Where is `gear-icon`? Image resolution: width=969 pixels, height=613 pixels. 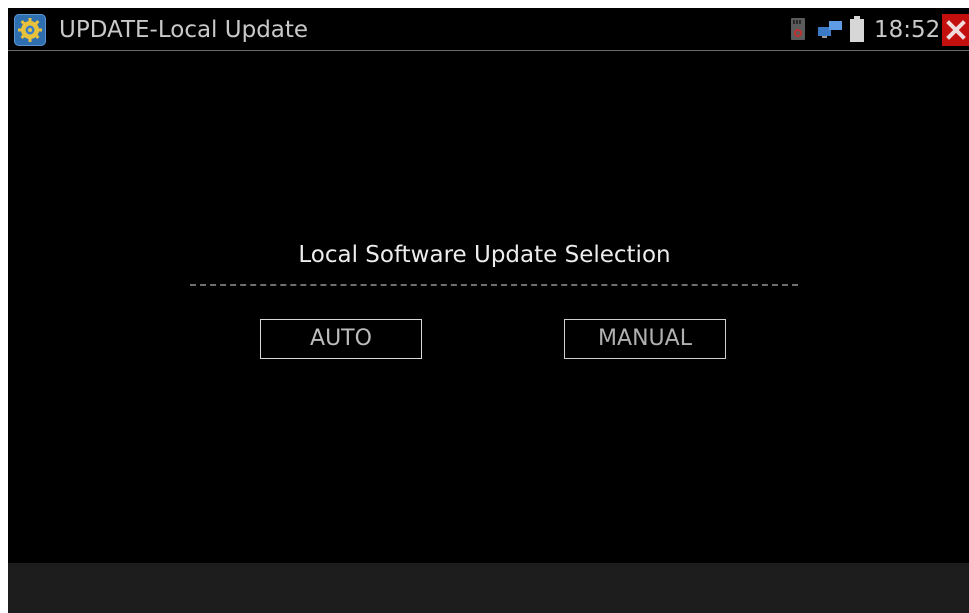
gear-icon is located at coordinates (30, 30).